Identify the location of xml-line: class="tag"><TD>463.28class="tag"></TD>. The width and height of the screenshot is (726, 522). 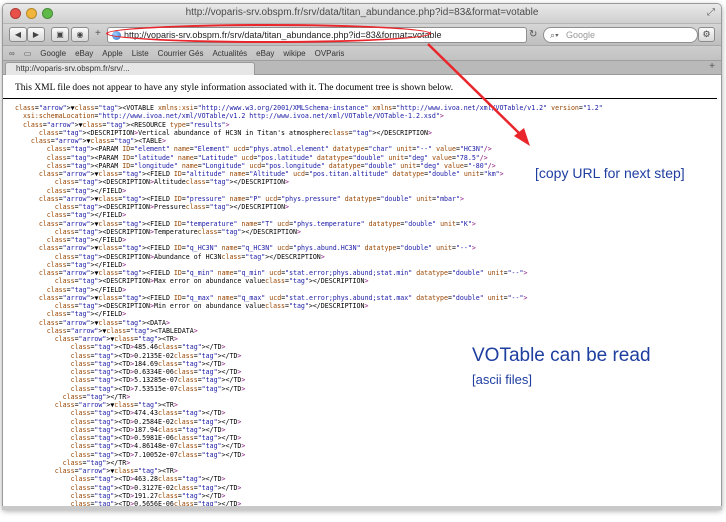
(148, 479).